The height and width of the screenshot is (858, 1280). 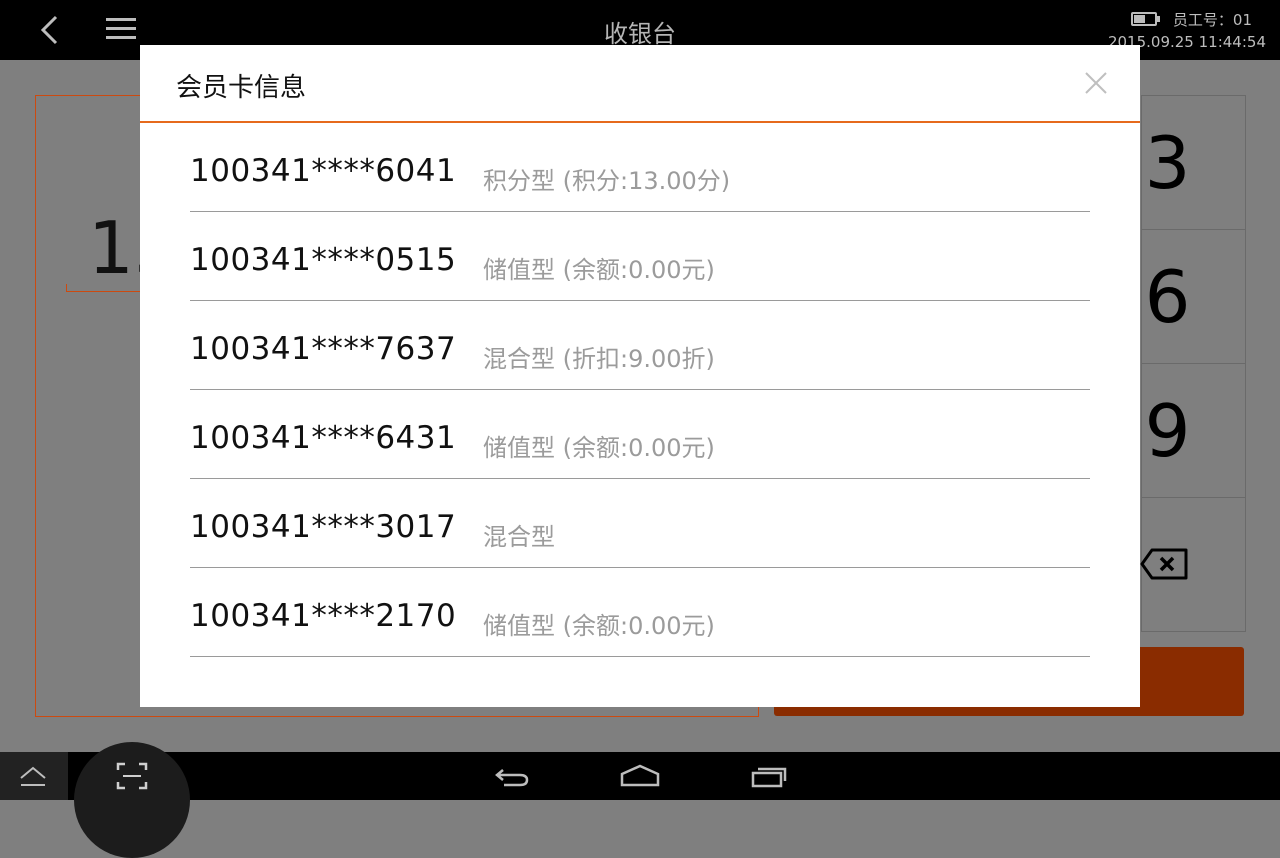 I want to click on system-navbar, so click(x=640, y=800).